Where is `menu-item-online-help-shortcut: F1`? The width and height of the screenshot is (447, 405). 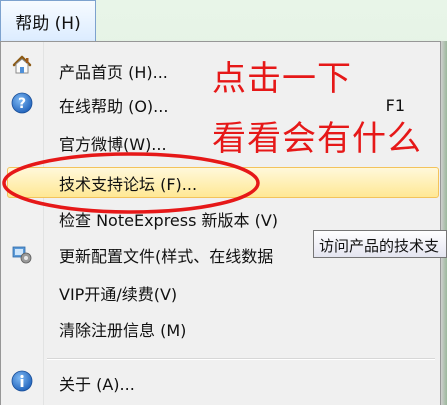 menu-item-online-help-shortcut: F1 is located at coordinates (395, 105).